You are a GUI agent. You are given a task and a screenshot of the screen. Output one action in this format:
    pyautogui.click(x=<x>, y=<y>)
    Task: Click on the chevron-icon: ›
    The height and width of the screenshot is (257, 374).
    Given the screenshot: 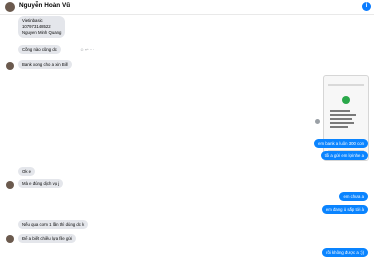 What is the action you would take?
    pyautogui.click(x=68, y=5)
    